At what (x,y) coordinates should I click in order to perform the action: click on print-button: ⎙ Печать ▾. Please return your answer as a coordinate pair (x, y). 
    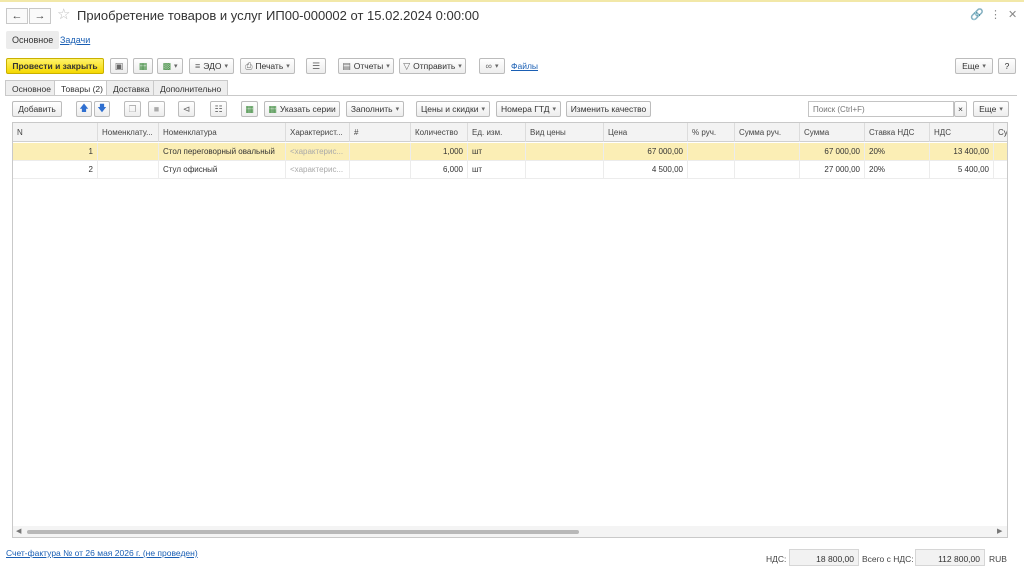
    Looking at the image, I should click on (267, 66).